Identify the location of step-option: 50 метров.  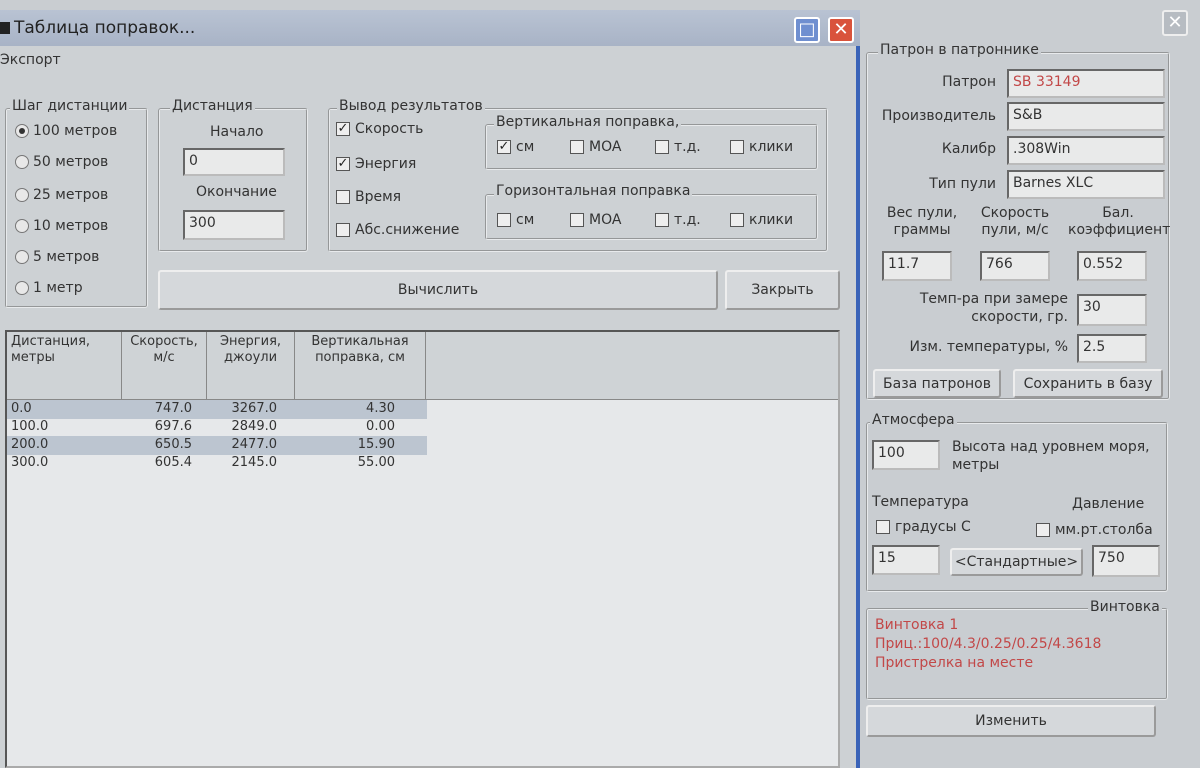
(61, 162).